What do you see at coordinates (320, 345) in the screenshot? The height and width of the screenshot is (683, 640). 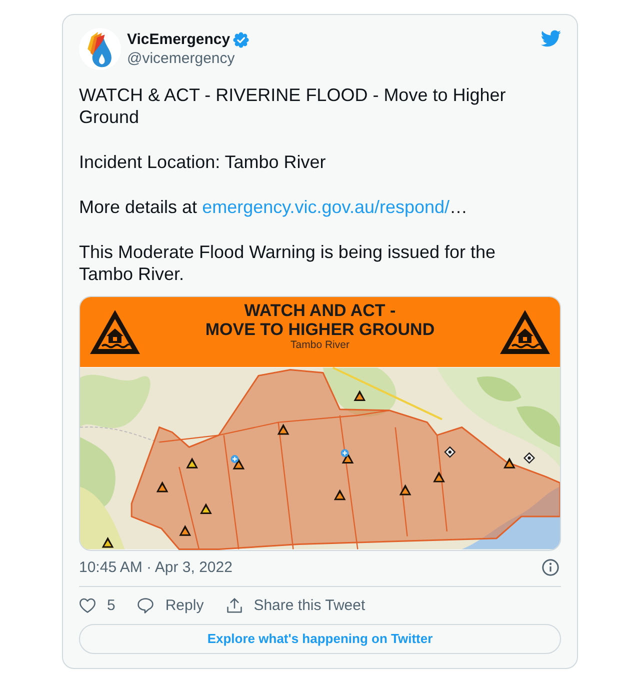 I see `banner-subtitle: Tambo River` at bounding box center [320, 345].